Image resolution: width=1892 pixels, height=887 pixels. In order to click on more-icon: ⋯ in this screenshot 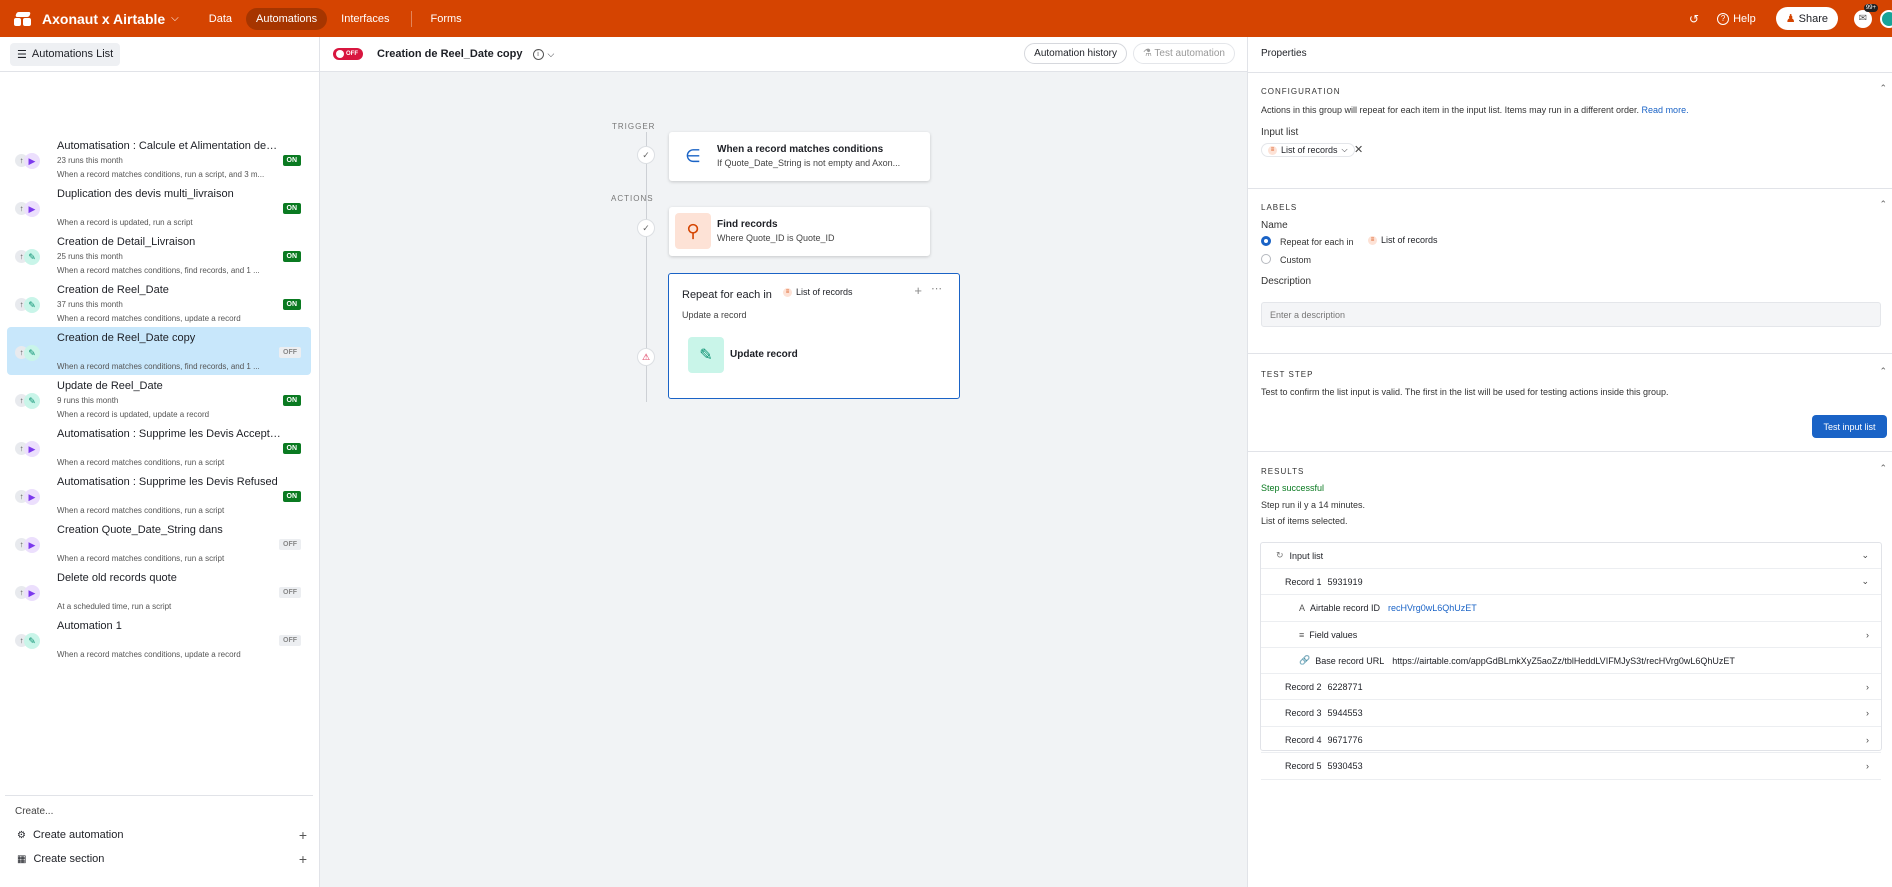, I will do `click(936, 288)`.